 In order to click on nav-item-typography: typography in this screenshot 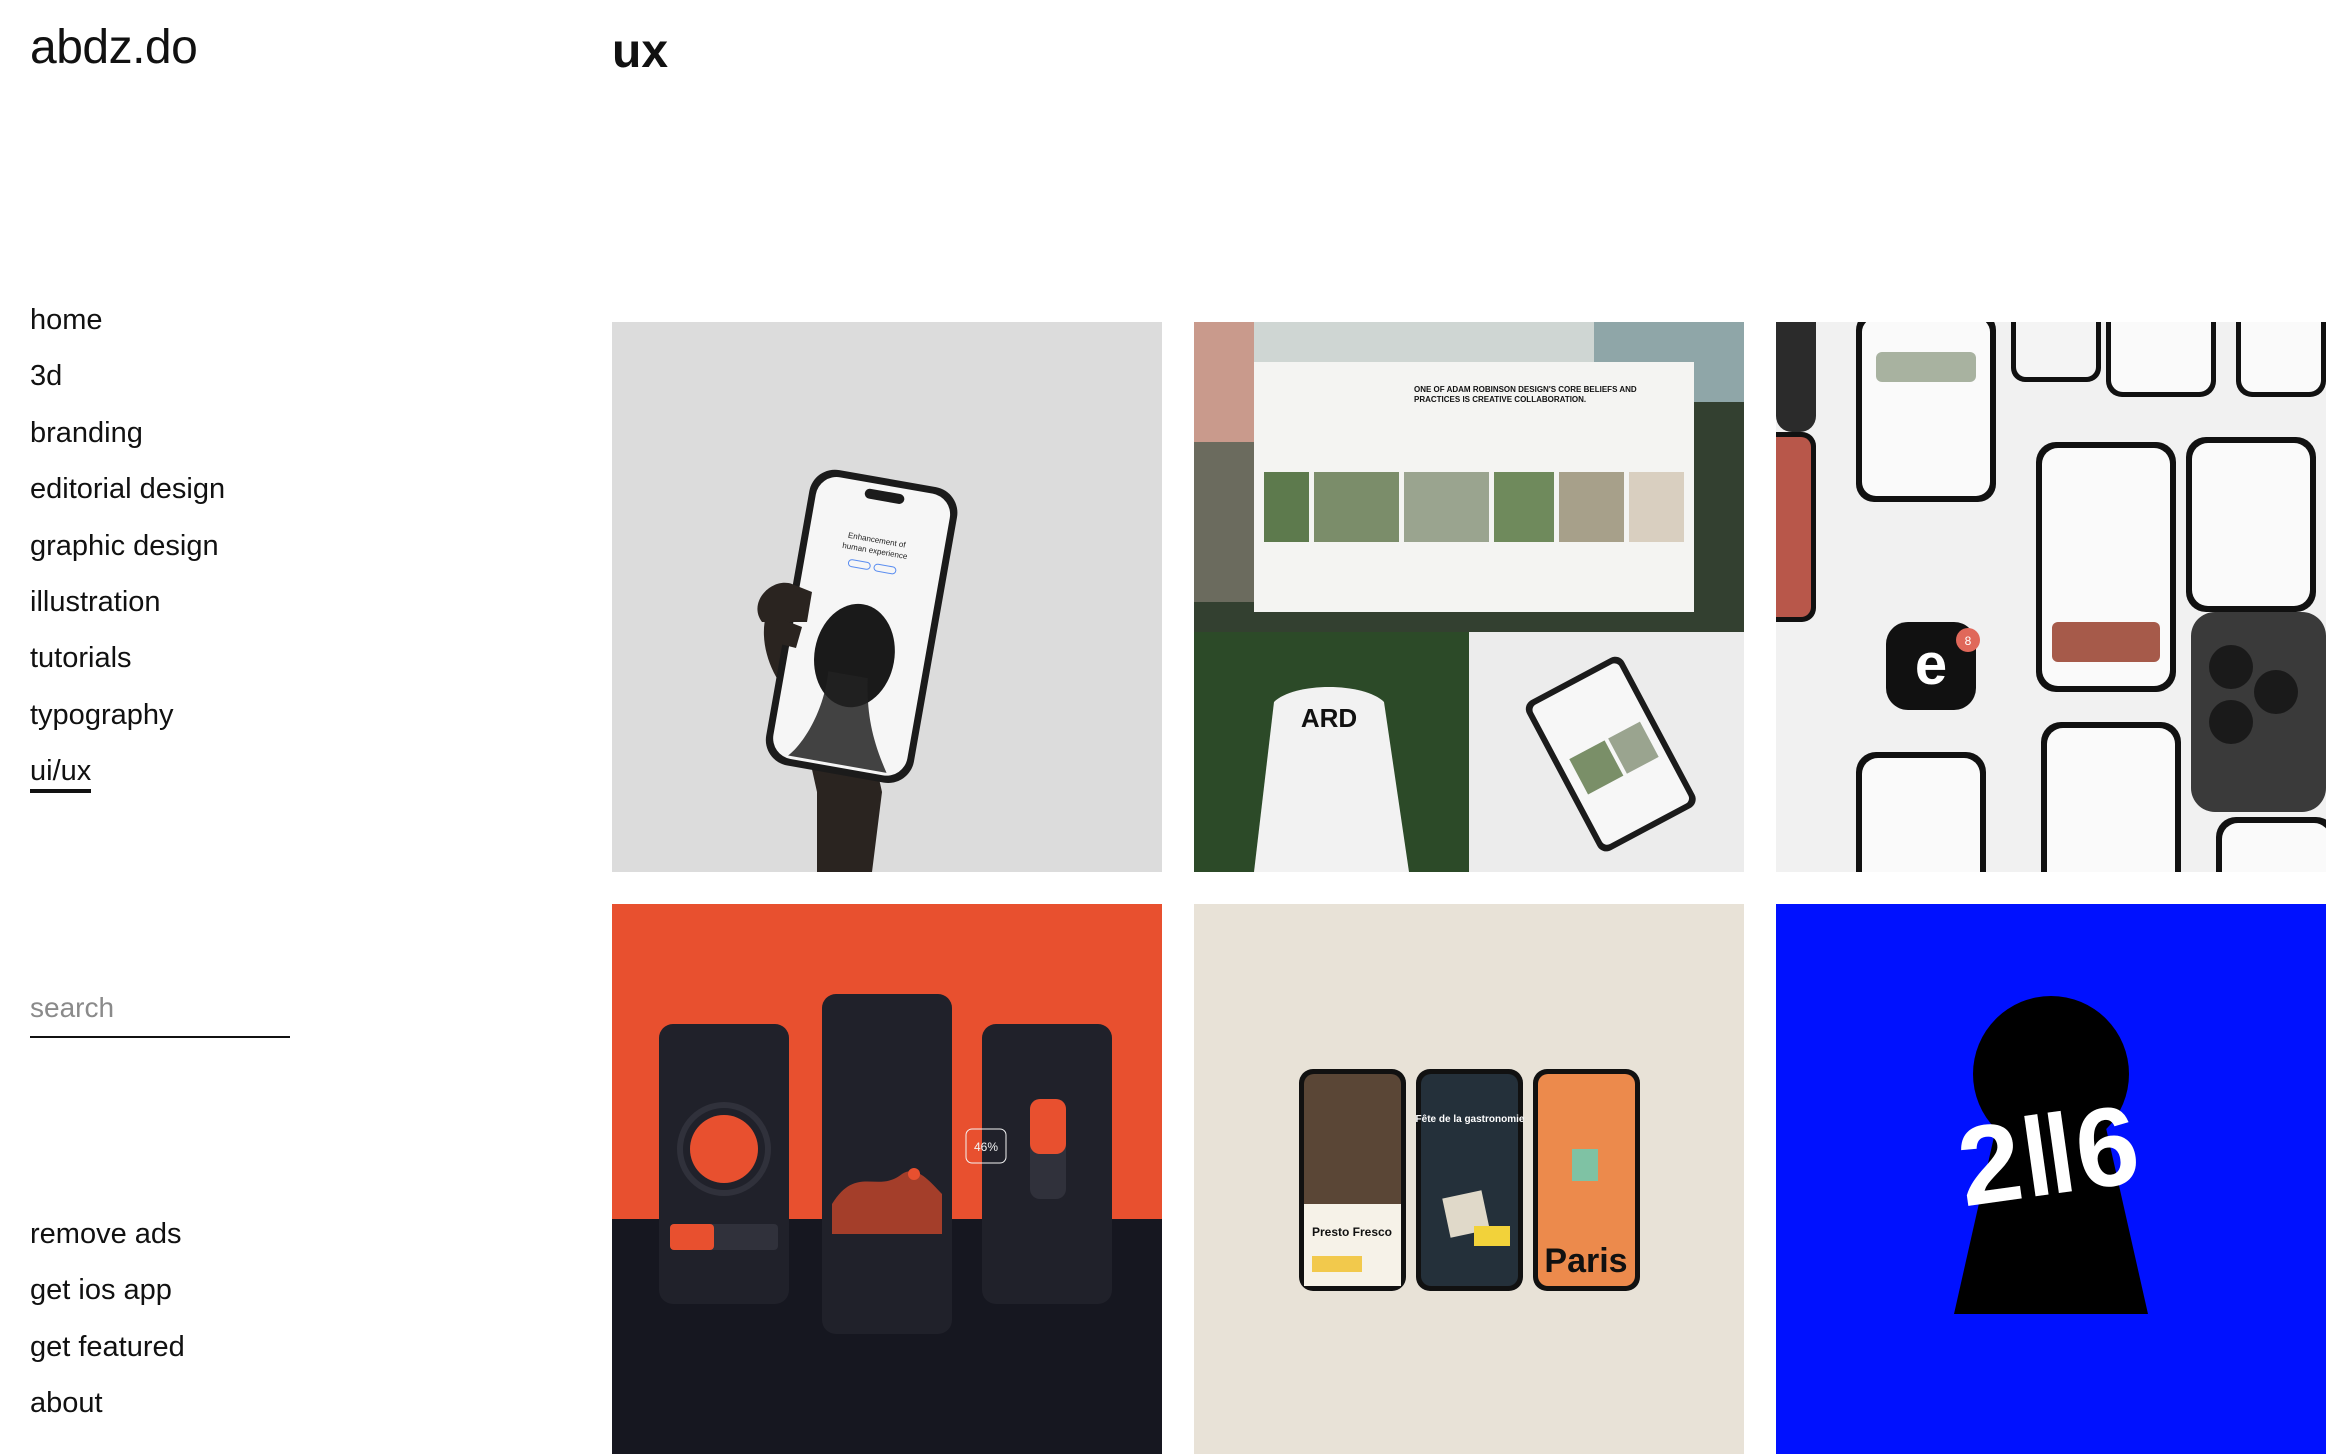, I will do `click(180, 721)`.